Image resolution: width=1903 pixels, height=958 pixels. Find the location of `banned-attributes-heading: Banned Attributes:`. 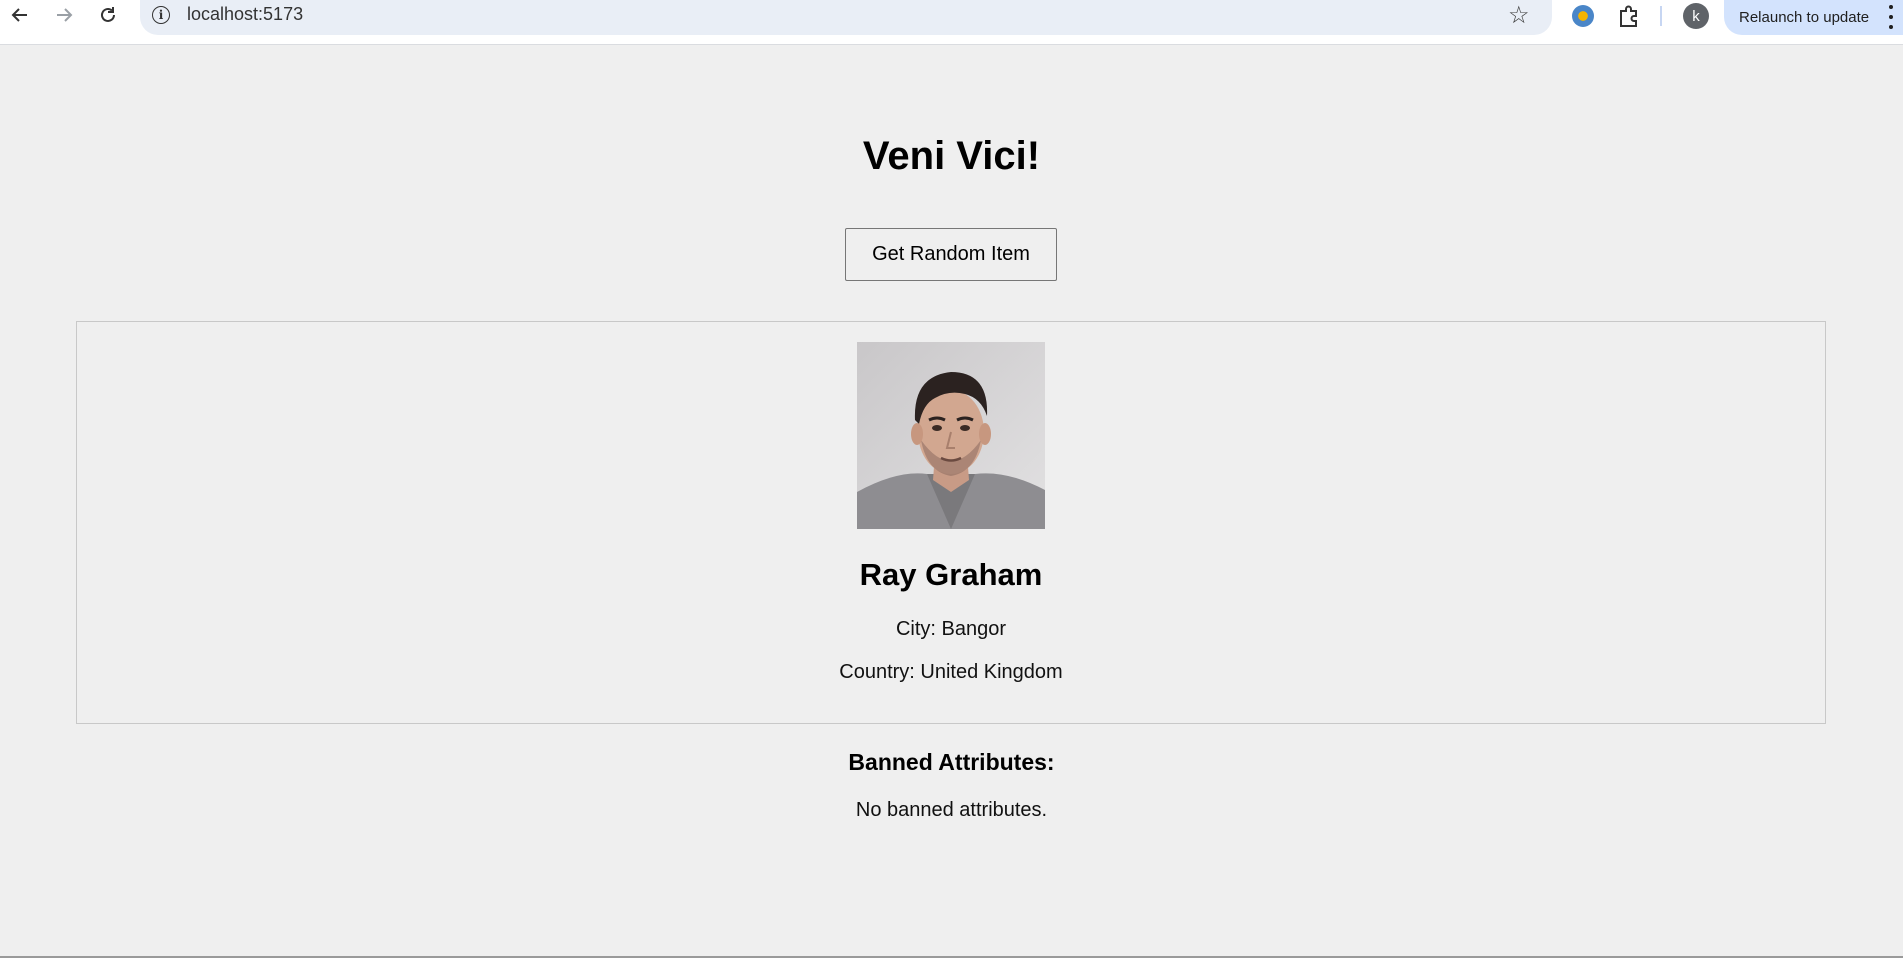

banned-attributes-heading: Banned Attributes: is located at coordinates (951, 762).